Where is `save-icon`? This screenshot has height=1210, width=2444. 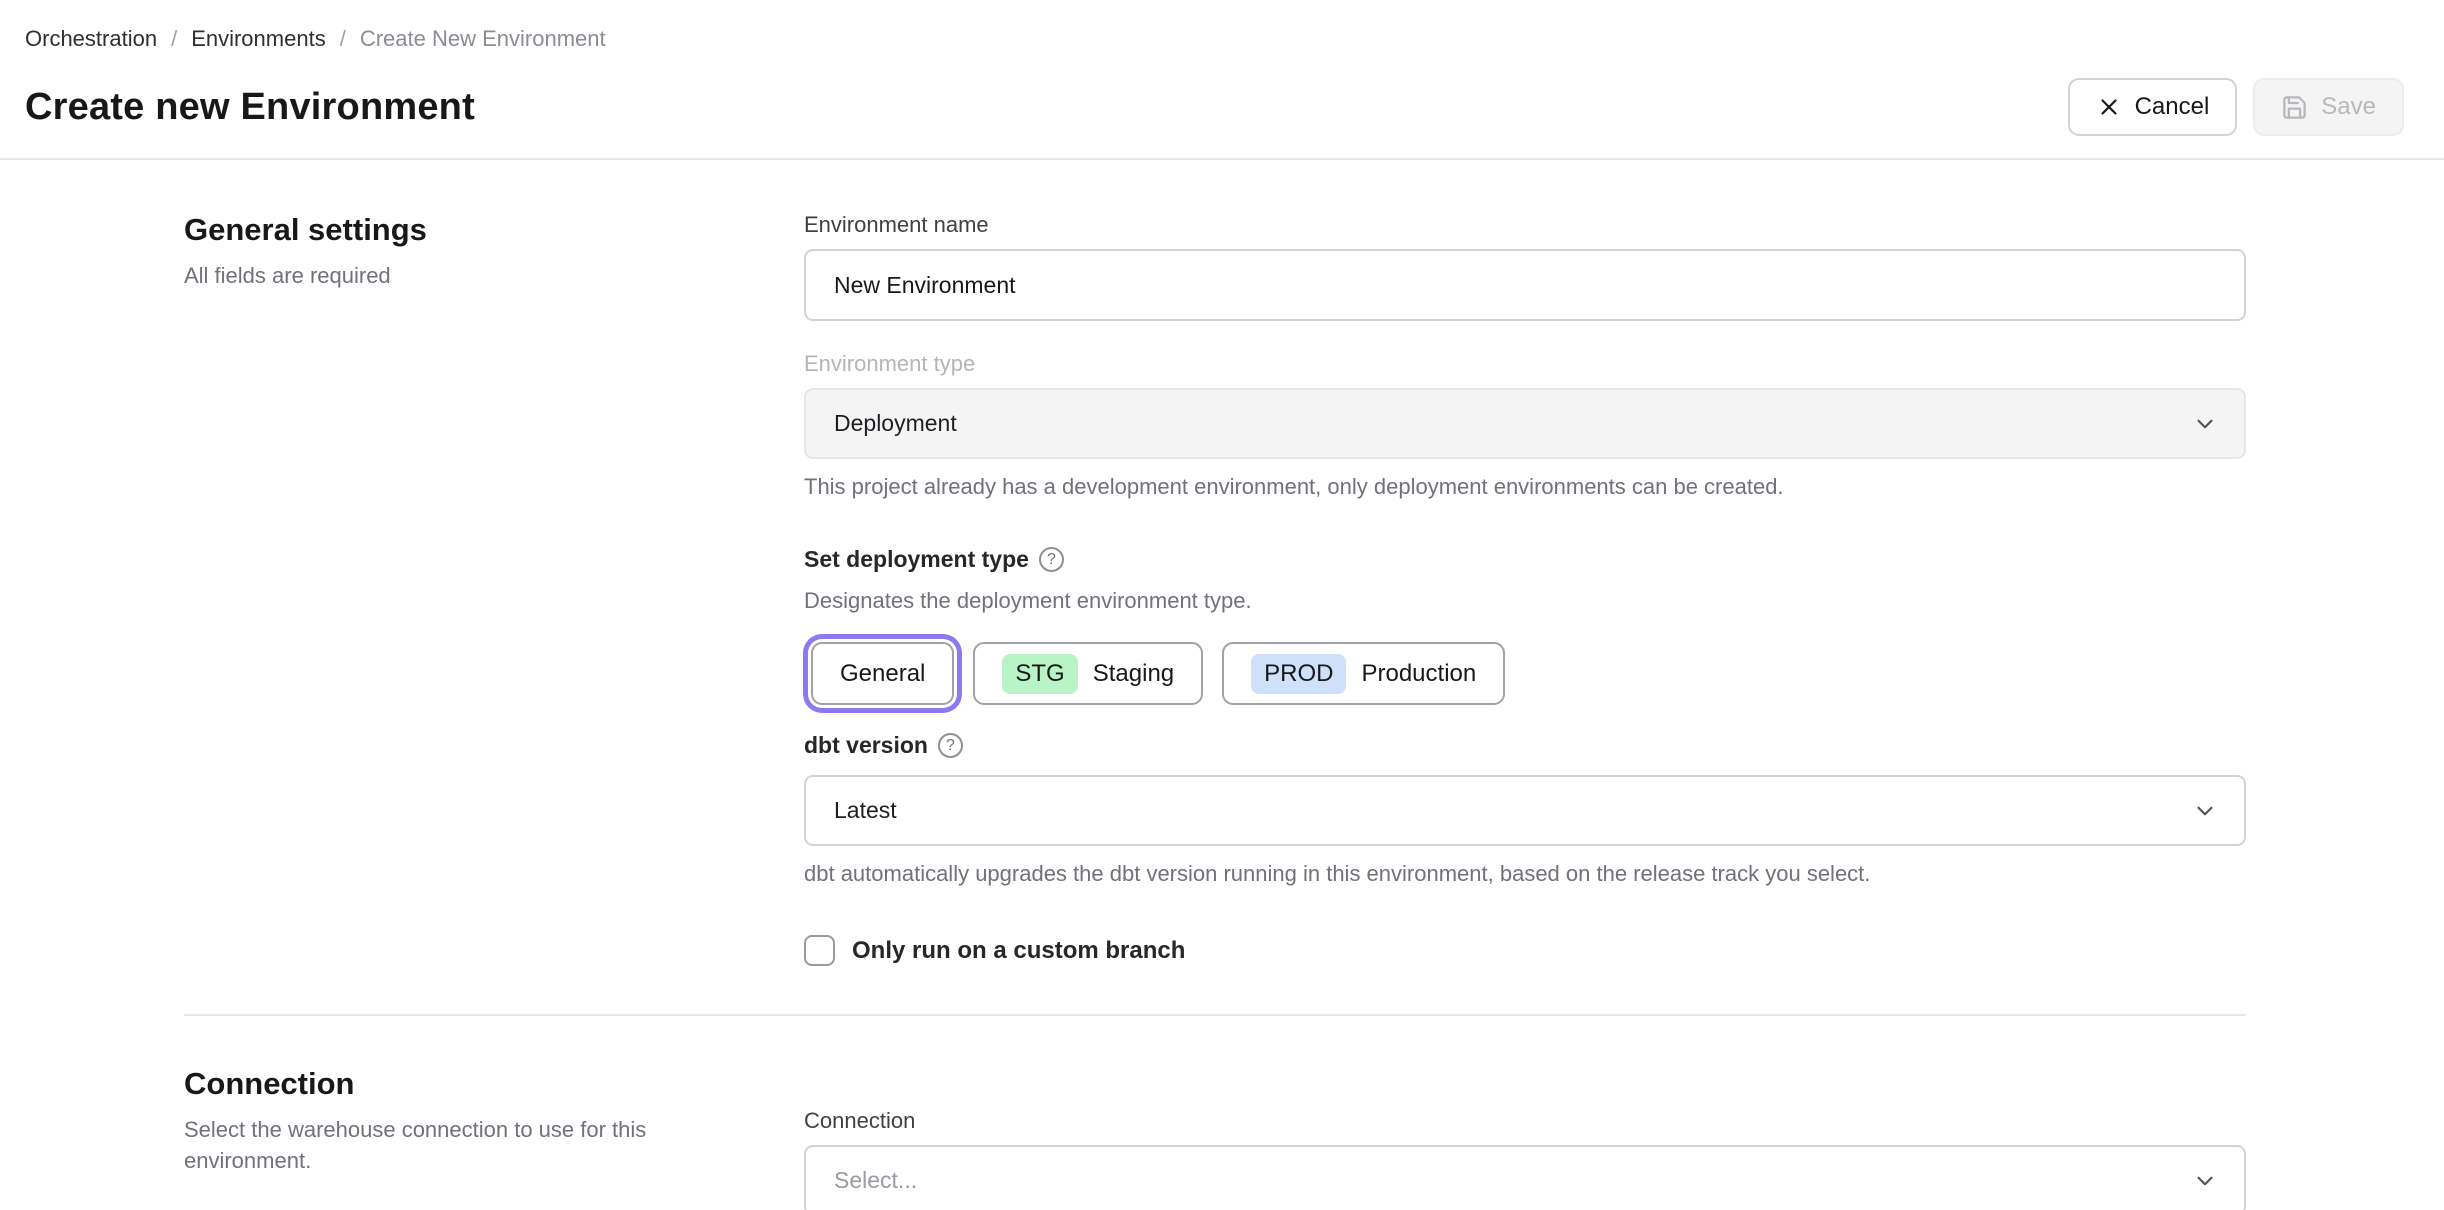
save-icon is located at coordinates (2294, 107).